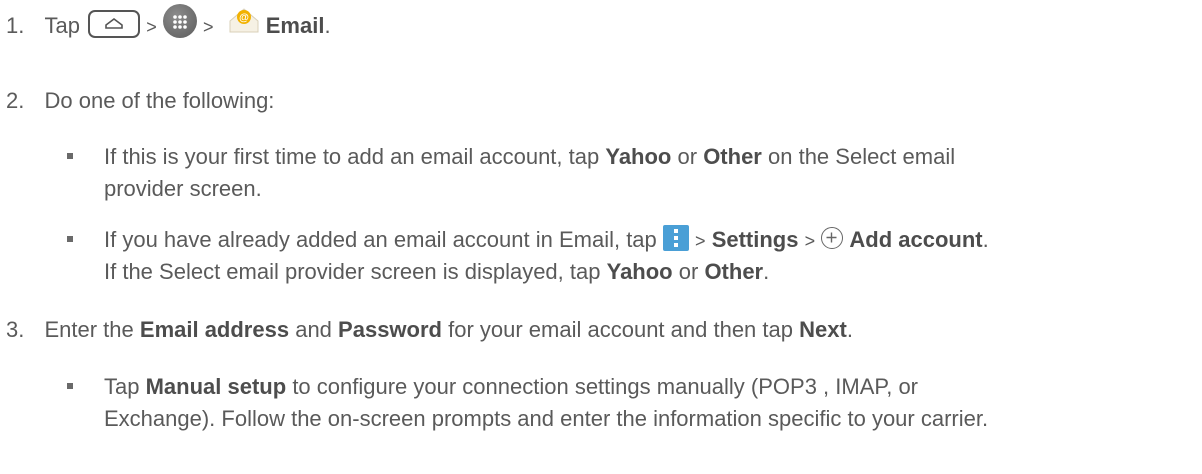  Describe the element at coordinates (62, 25) in the screenshot. I see `step-text: Tap` at that location.